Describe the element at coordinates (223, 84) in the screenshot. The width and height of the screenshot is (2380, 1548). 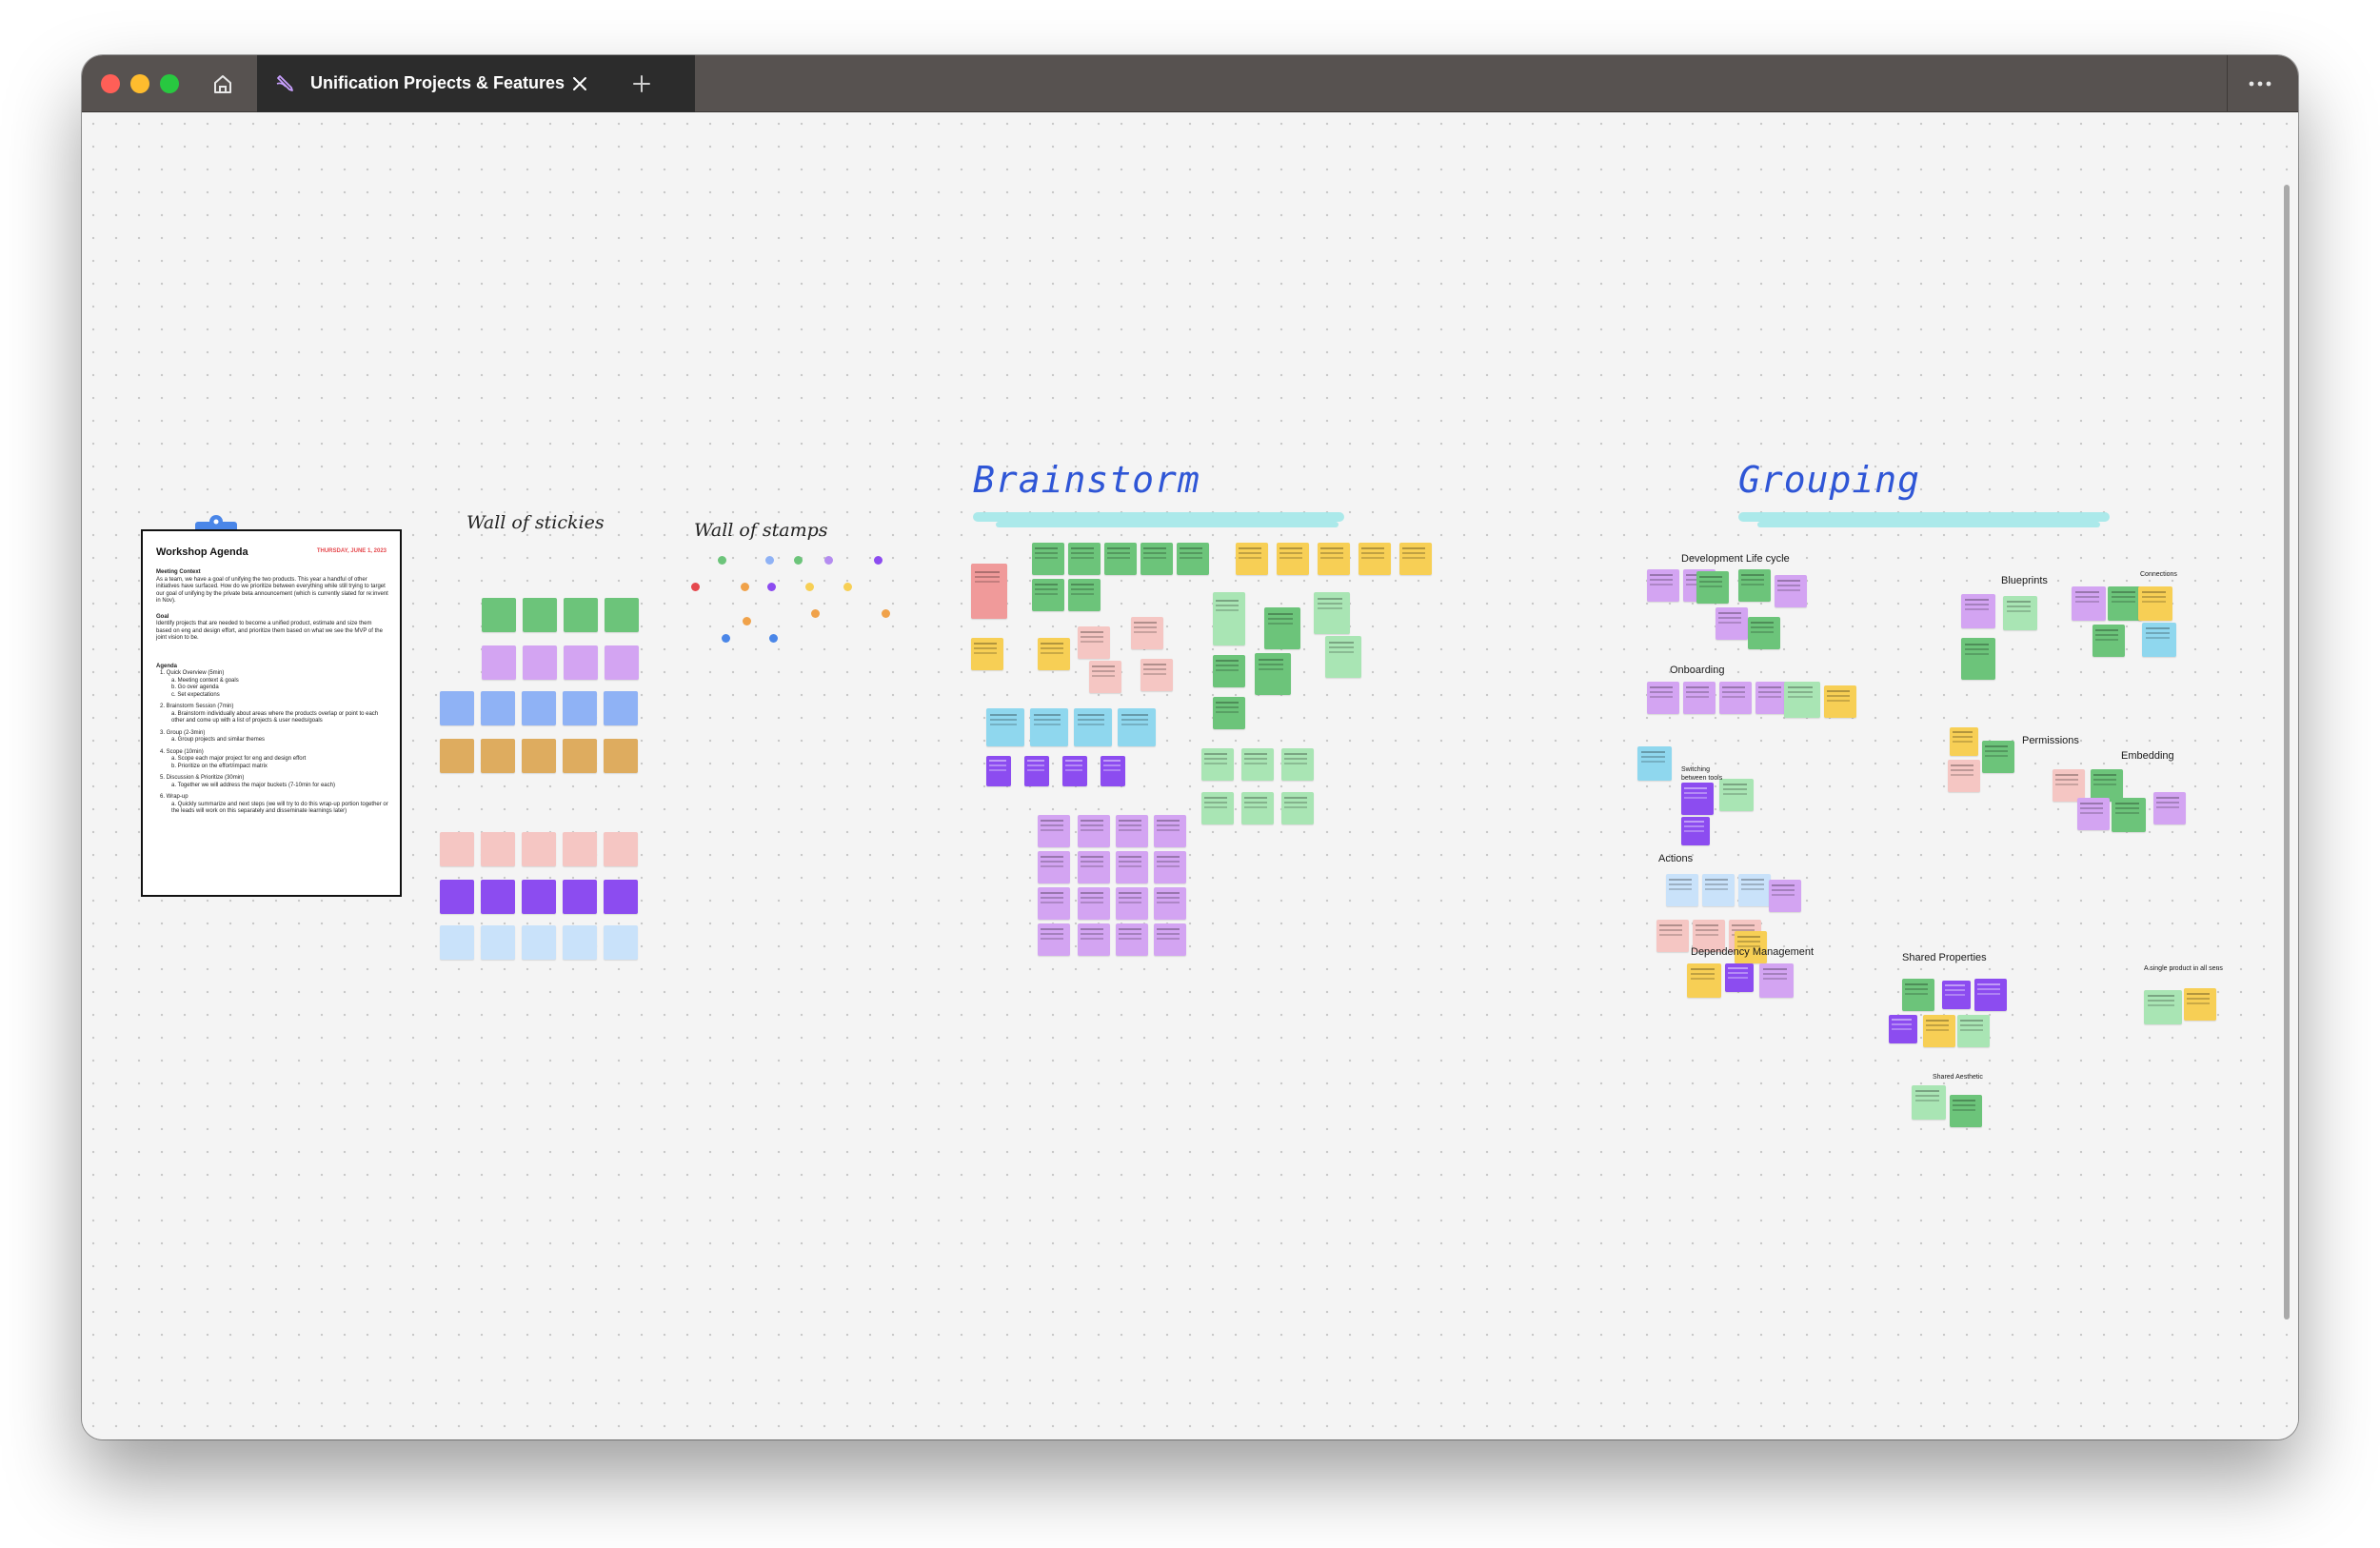
I see `home-button` at that location.